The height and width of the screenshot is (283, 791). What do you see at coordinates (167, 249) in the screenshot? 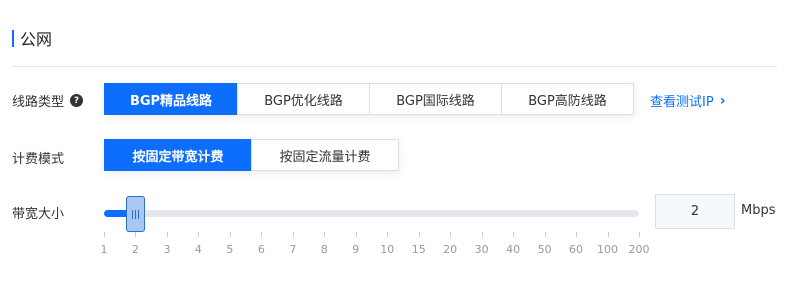
I see `slider-tick-label: 3` at bounding box center [167, 249].